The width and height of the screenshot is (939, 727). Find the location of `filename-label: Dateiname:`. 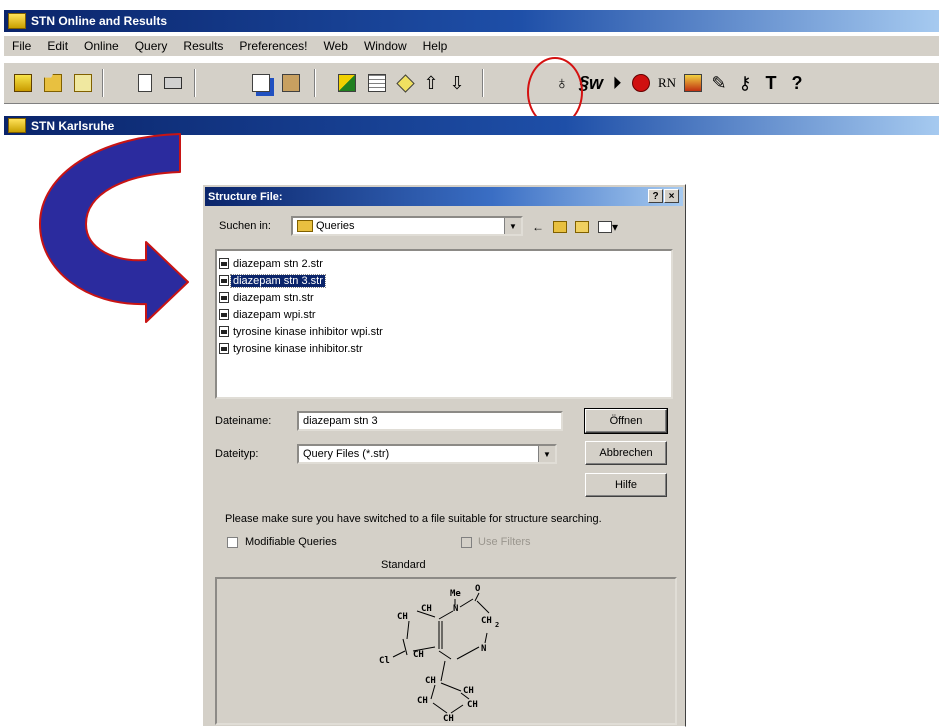

filename-label: Dateiname: is located at coordinates (243, 421).